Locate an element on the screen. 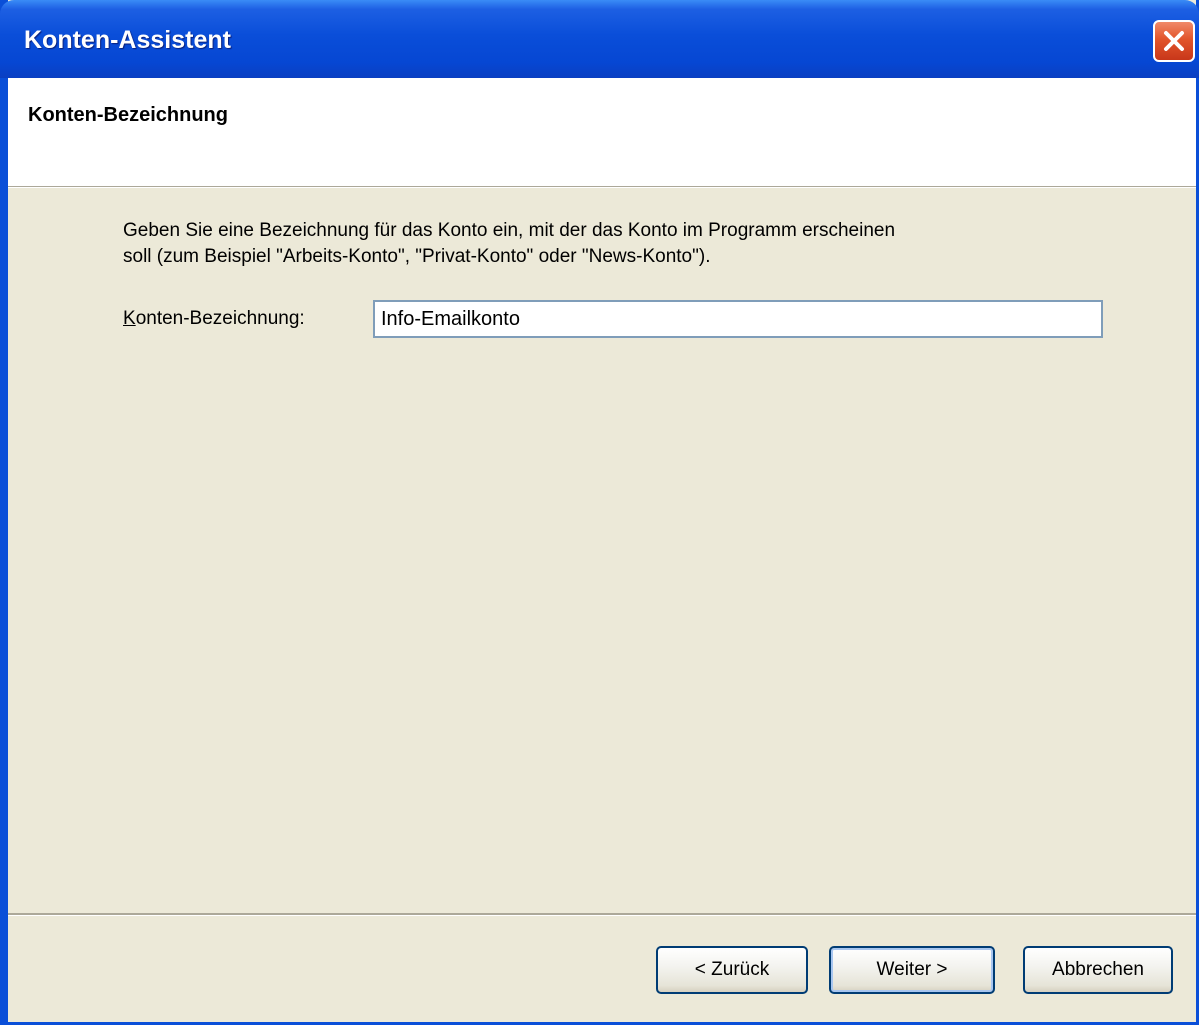  wizard-header: Konten-Bezeichnung is located at coordinates (602, 132).